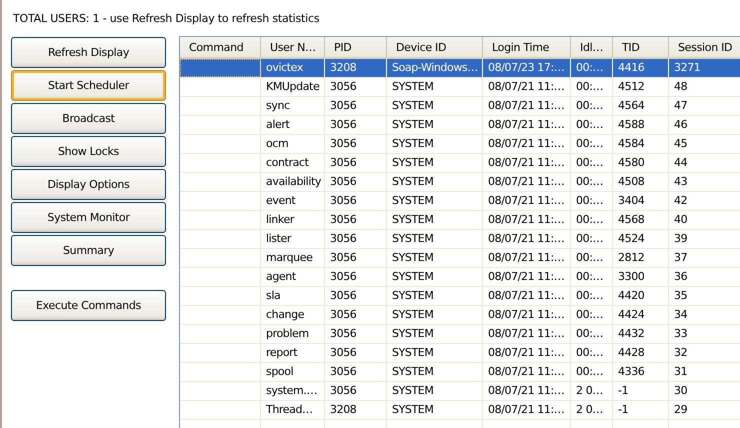 The width and height of the screenshot is (740, 428). What do you see at coordinates (88, 52) in the screenshot?
I see `action-button: Refresh Display` at bounding box center [88, 52].